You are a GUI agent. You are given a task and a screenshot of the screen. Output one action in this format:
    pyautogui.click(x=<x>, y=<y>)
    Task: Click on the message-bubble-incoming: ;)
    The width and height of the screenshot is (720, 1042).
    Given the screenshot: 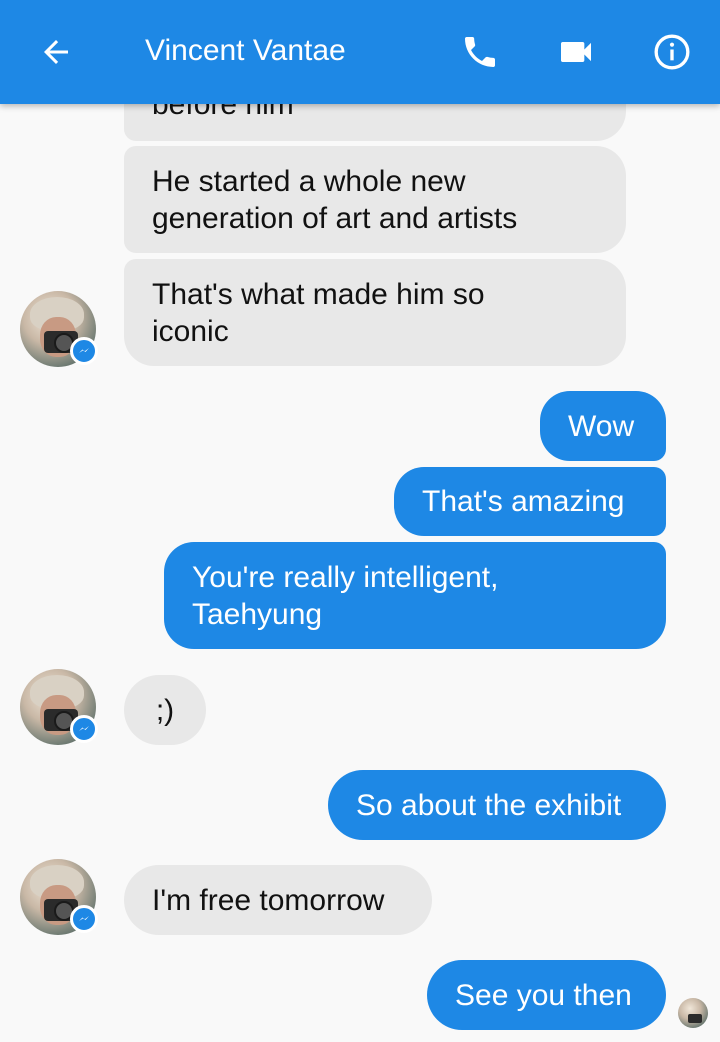 What is the action you would take?
    pyautogui.click(x=165, y=710)
    